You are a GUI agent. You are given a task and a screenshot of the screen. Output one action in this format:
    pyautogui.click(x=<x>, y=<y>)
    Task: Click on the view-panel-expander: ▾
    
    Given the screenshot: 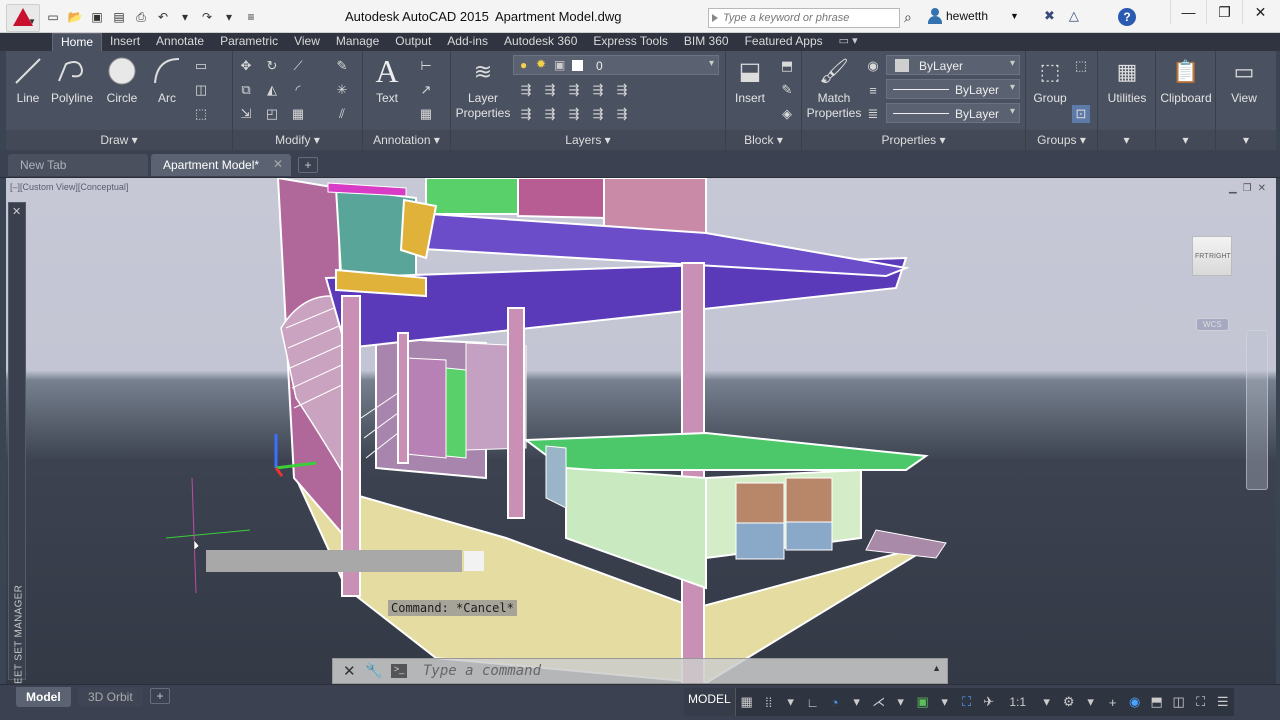 What is the action you would take?
    pyautogui.click(x=1246, y=140)
    